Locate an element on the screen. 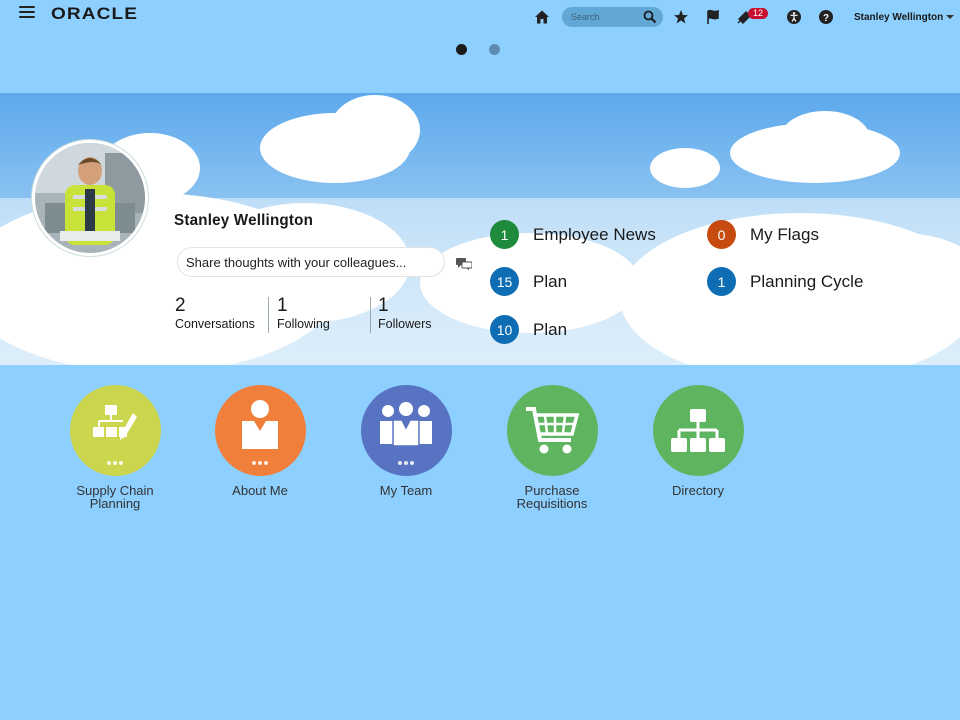 The width and height of the screenshot is (960, 720). search-box is located at coordinates (612, 17).